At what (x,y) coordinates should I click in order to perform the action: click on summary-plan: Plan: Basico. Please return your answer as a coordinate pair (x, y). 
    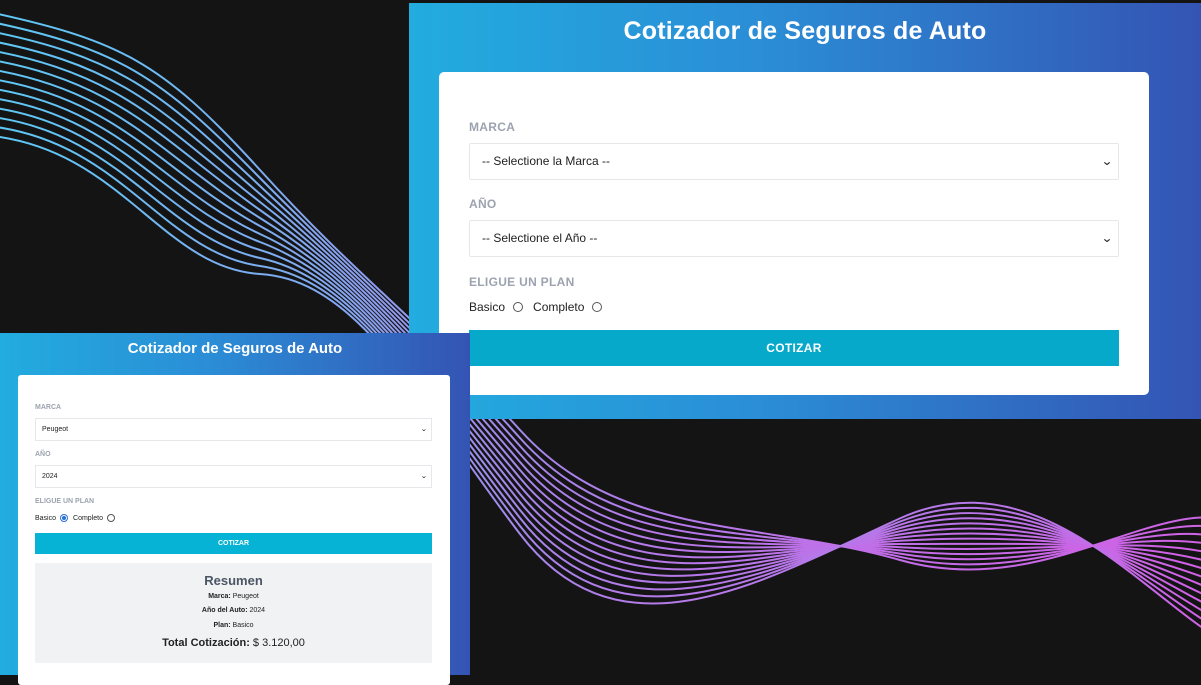
    Looking at the image, I should click on (233, 625).